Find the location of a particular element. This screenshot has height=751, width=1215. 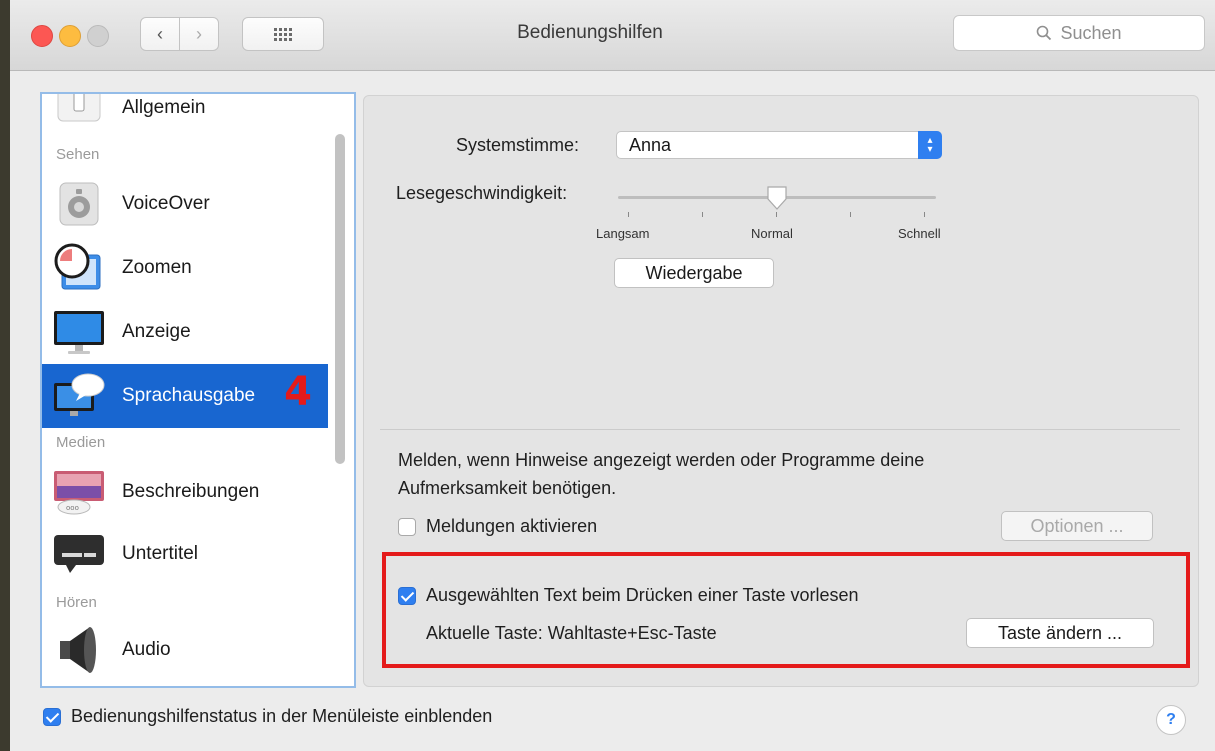

question-mark-icon: ? is located at coordinates (1171, 719).